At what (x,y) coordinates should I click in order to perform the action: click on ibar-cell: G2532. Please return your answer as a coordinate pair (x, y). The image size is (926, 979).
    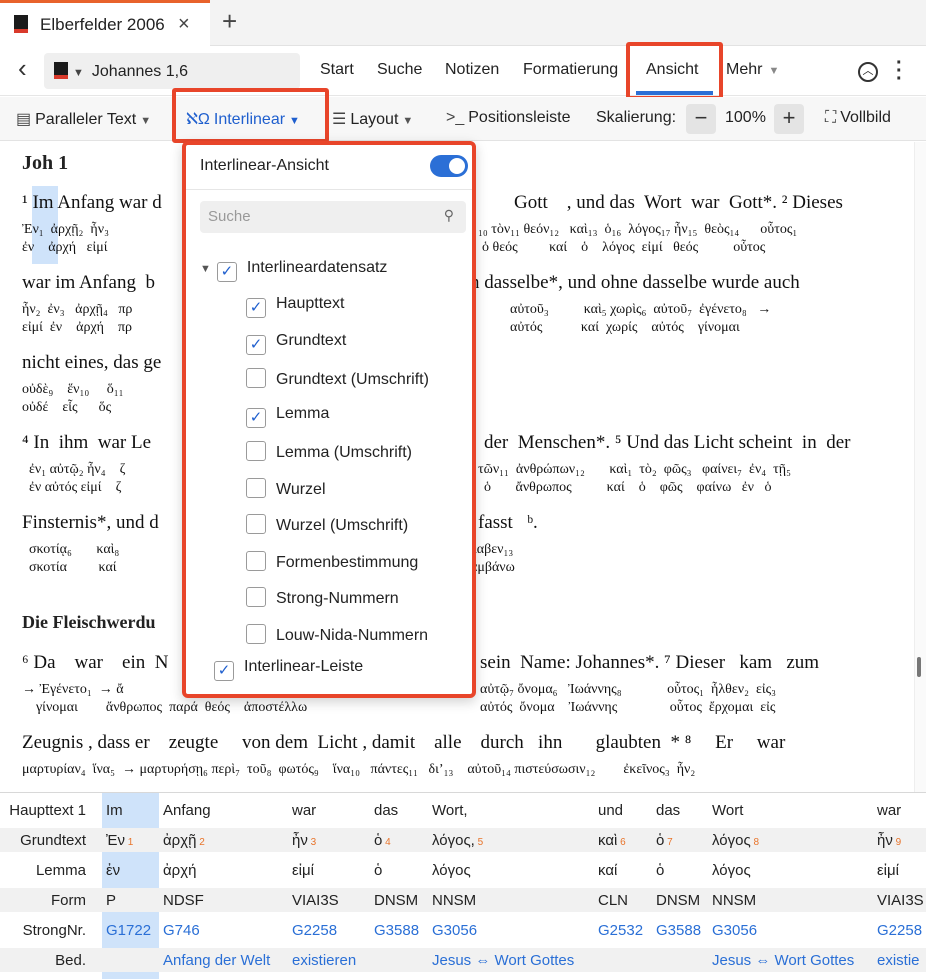
    Looking at the image, I should click on (620, 930).